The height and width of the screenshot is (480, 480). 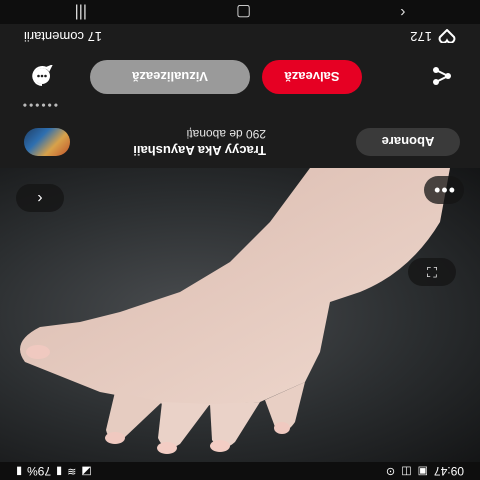 I want to click on reactions: 172, so click(x=433, y=36).